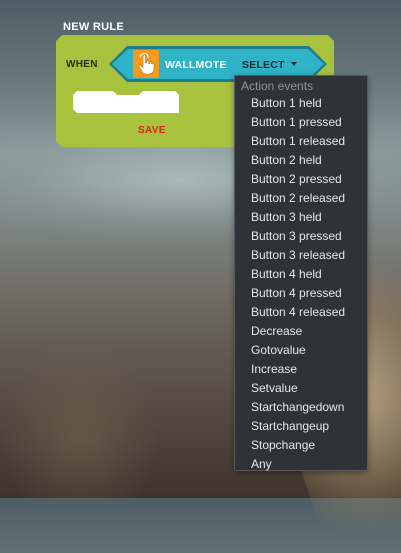 The width and height of the screenshot is (401, 553). Describe the element at coordinates (301, 160) in the screenshot. I see `dropdown-item: Button 2 held` at that location.